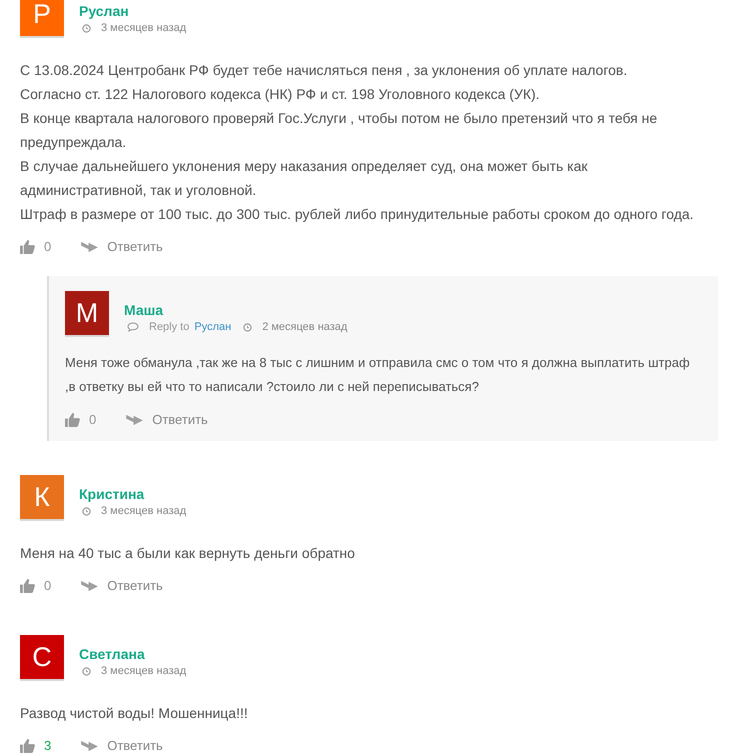 This screenshot has height=754, width=734. Describe the element at coordinates (42, 658) in the screenshot. I see `avatar: С` at that location.